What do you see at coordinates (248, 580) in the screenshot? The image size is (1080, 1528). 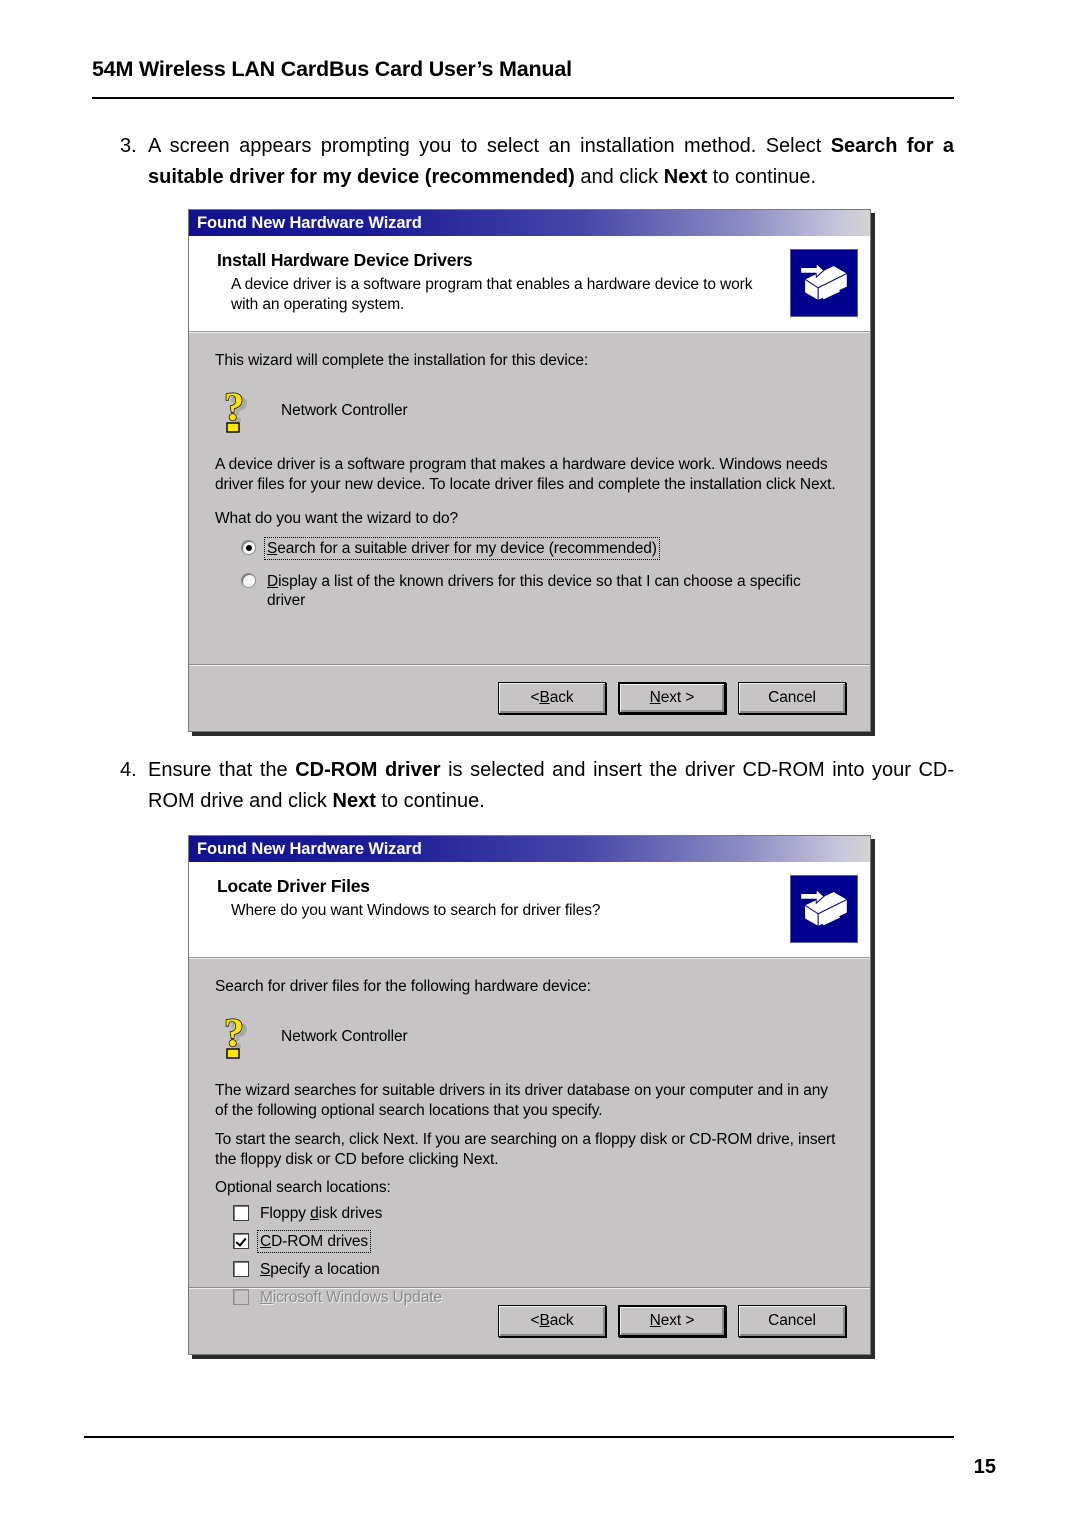 I see `radio-display-known-drivers-indicator` at bounding box center [248, 580].